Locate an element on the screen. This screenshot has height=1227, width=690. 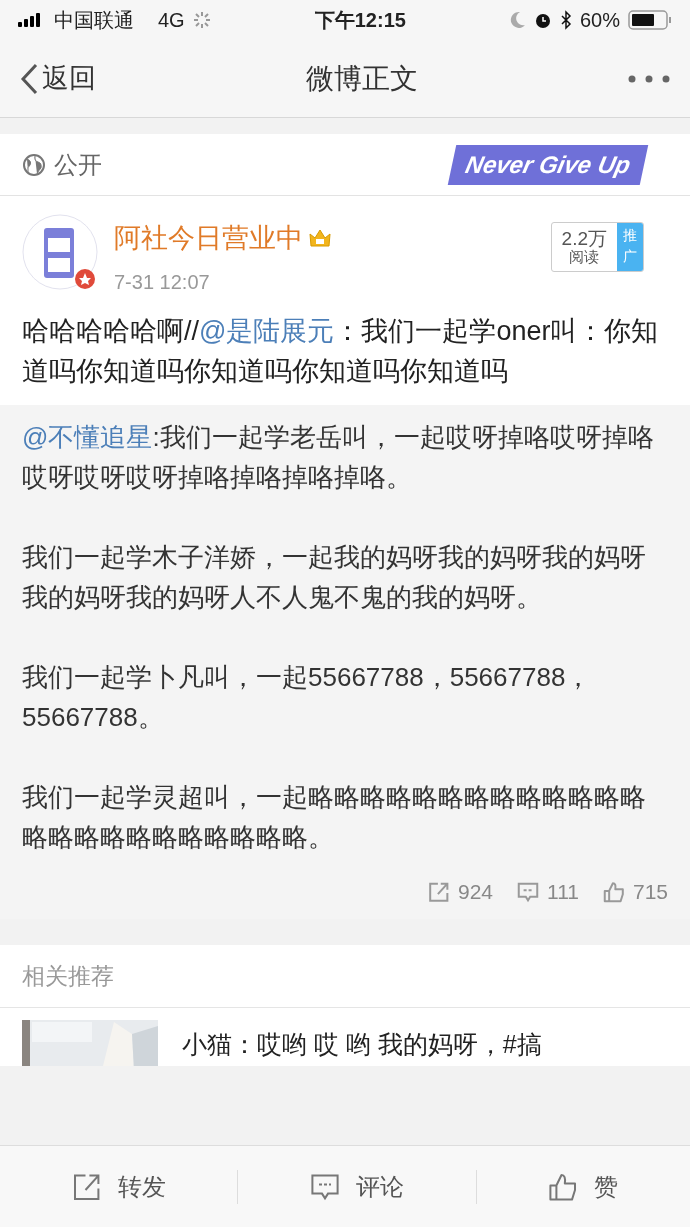
visibility-label: 公开 is located at coordinates (78, 164).